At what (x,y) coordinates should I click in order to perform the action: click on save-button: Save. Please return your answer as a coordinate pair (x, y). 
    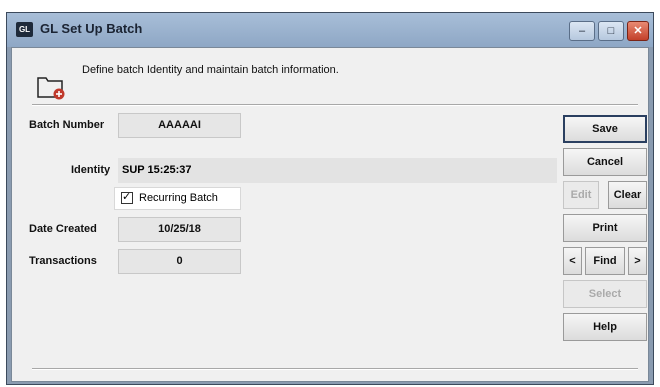
    Looking at the image, I should click on (605, 129).